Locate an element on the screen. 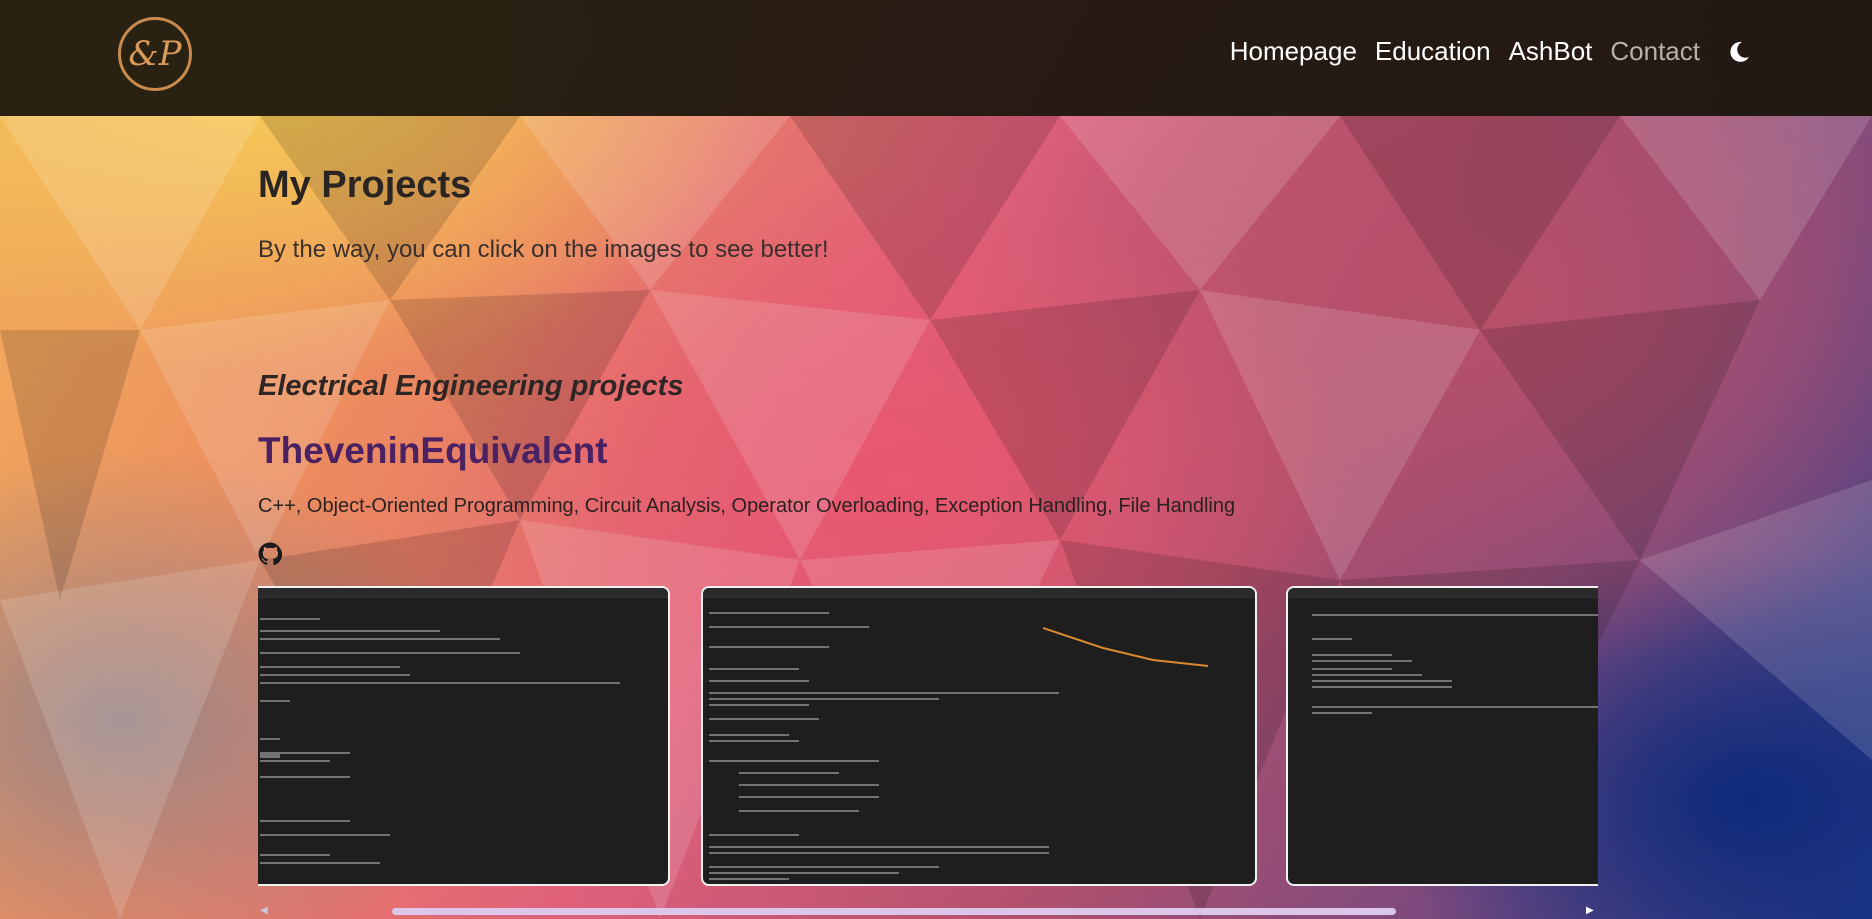  nav-contact: Contact is located at coordinates (1655, 51).